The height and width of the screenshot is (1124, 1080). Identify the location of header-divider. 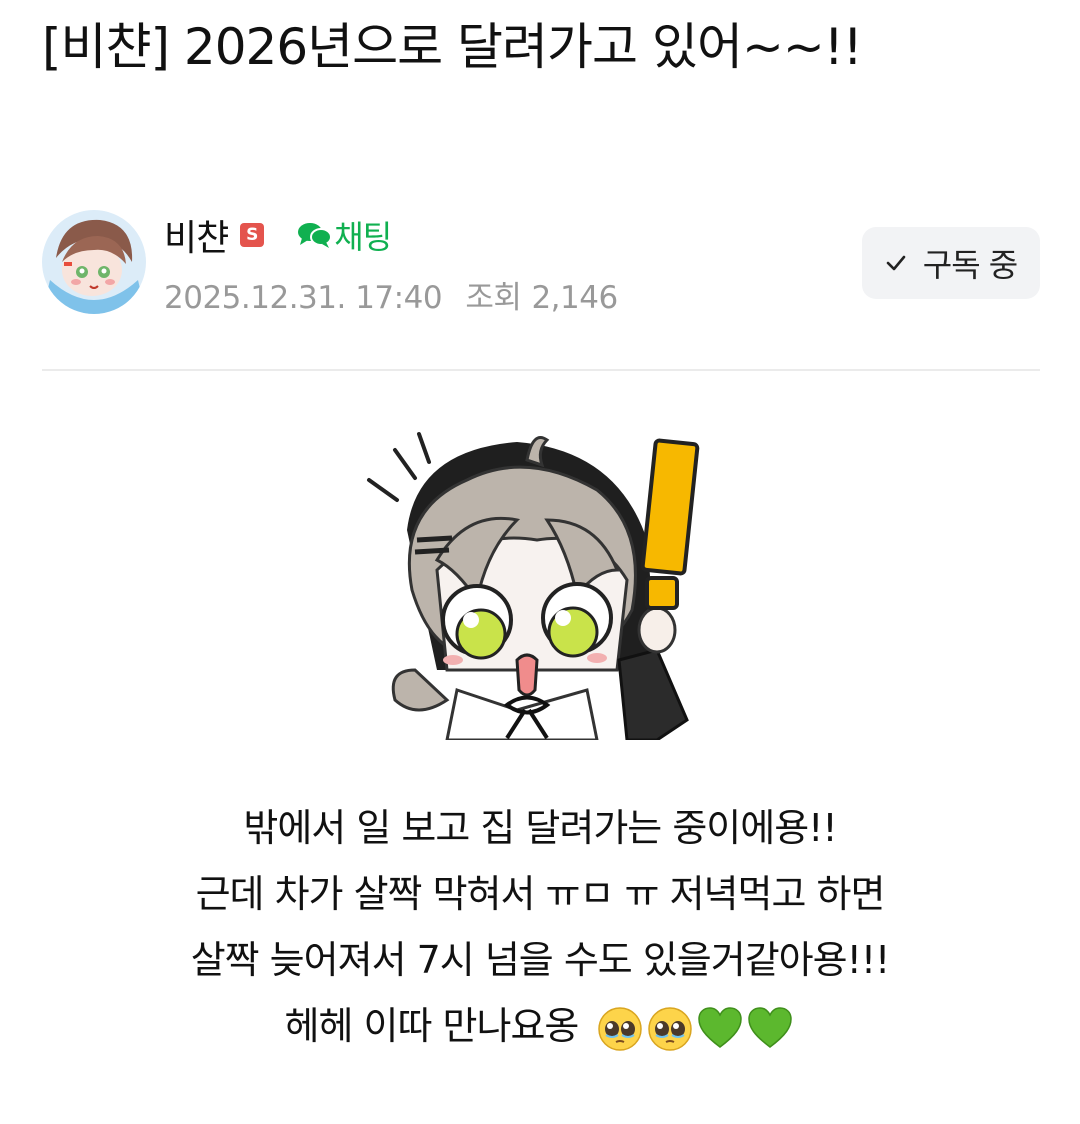
(541, 370).